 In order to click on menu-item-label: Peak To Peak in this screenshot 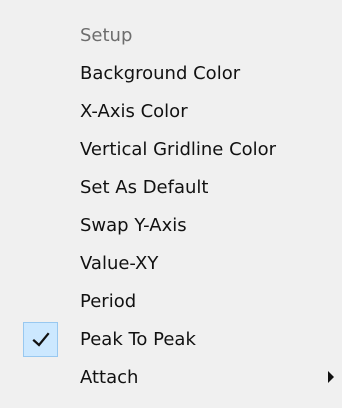, I will do `click(138, 339)`.